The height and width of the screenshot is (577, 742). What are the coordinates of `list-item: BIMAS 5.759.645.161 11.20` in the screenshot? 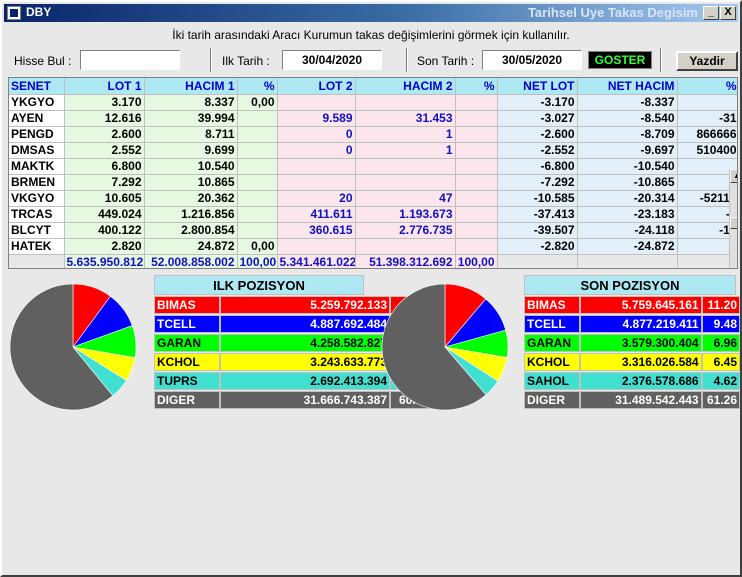 It's located at (632, 305).